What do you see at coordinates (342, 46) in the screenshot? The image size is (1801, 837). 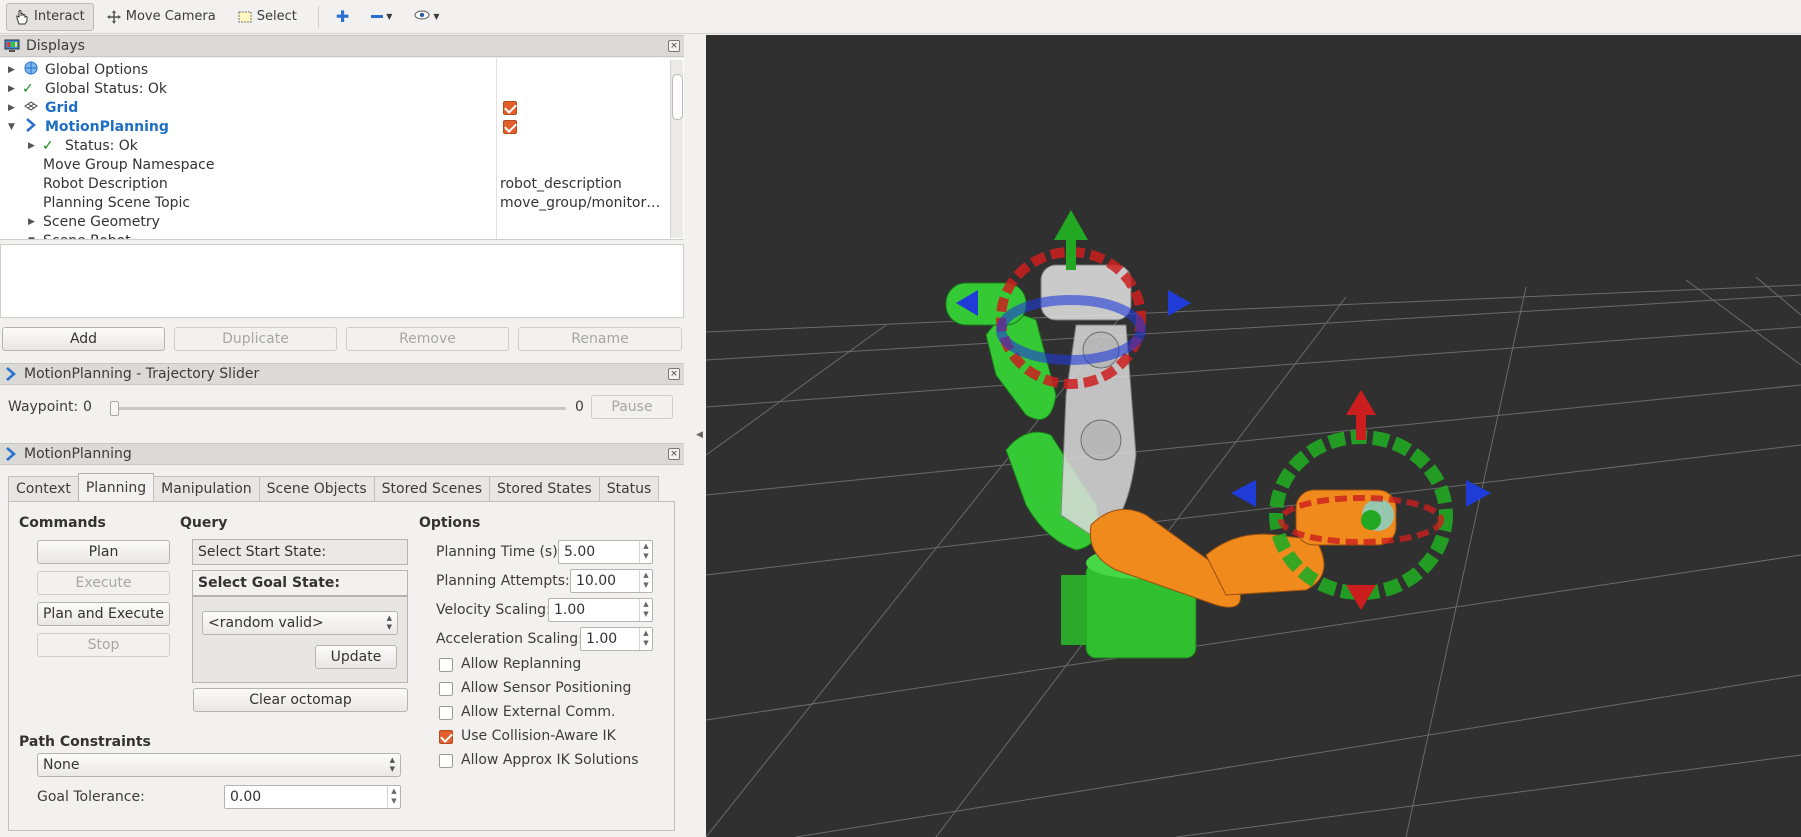 I see `displays-panel-header: Displays ×` at bounding box center [342, 46].